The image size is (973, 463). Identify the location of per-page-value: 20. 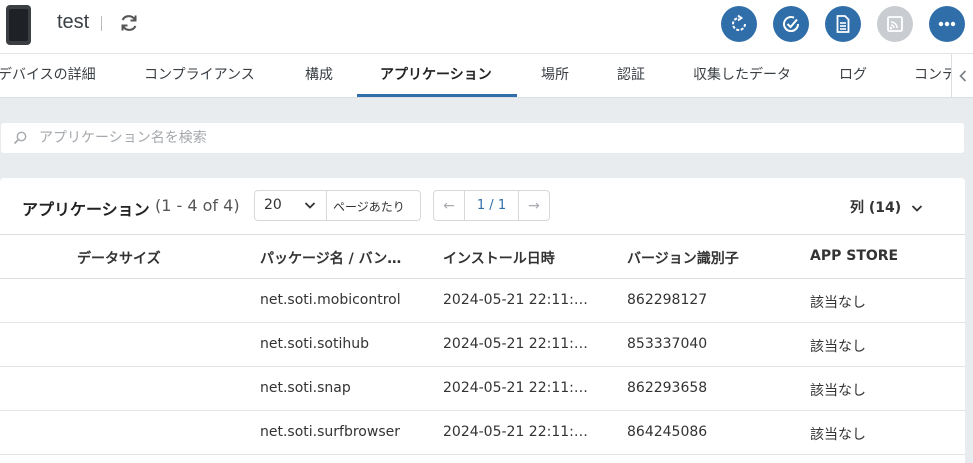
(273, 205).